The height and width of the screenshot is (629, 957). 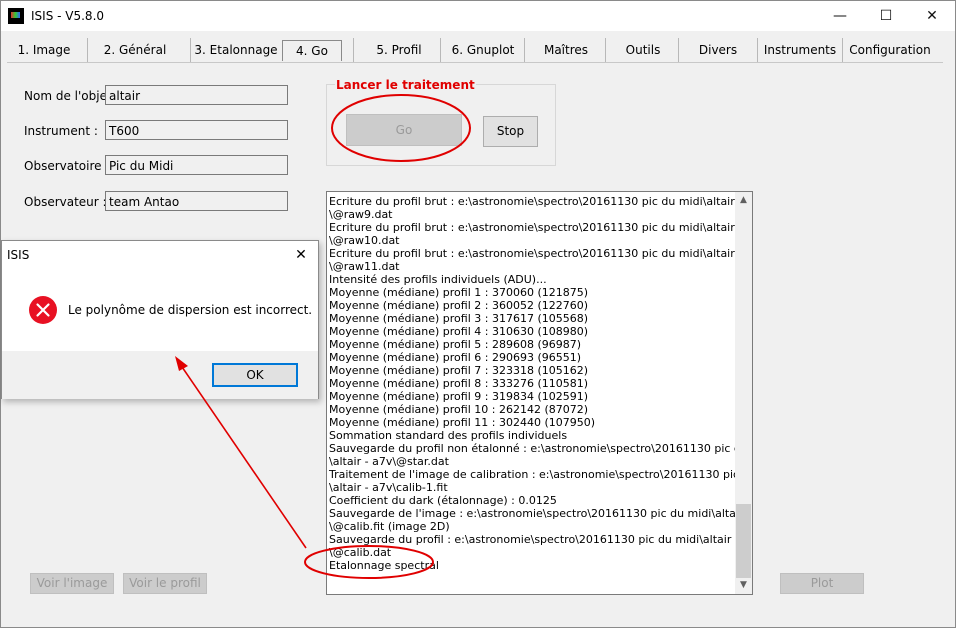 What do you see at coordinates (743, 393) in the screenshot?
I see `log-scrollbar: ▲ ▼` at bounding box center [743, 393].